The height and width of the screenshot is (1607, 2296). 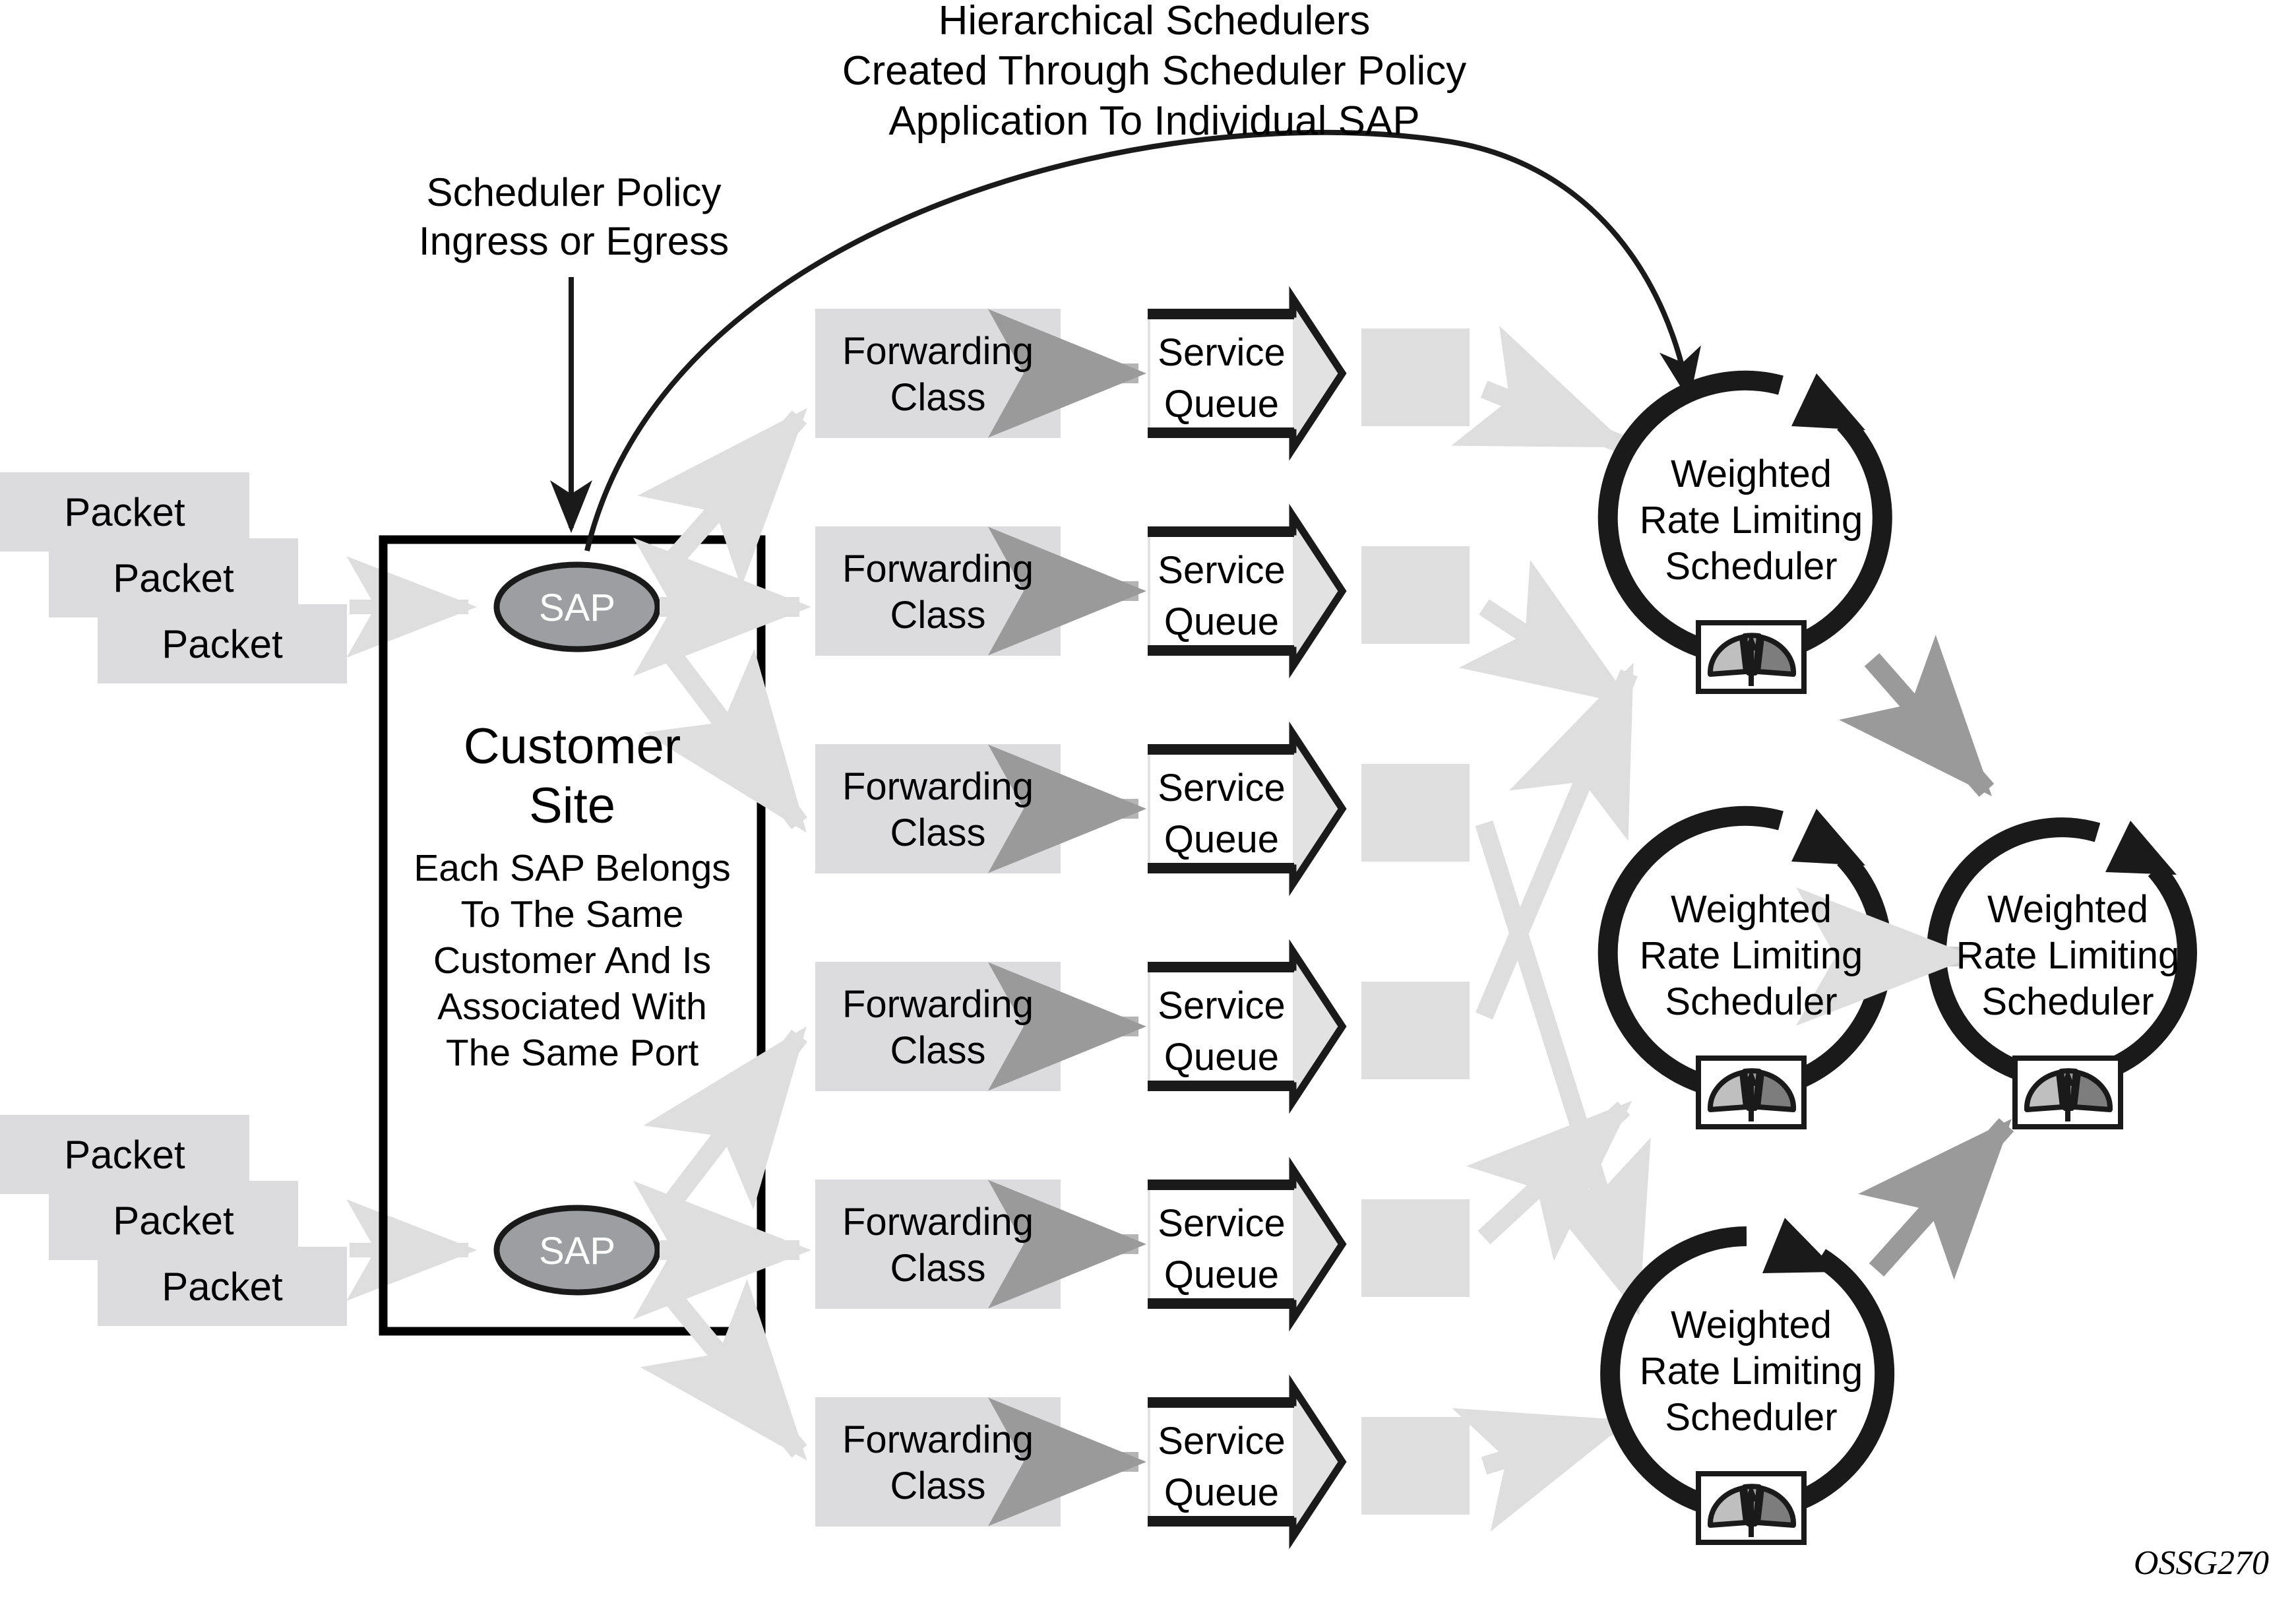 I want to click on gauge-icon-right-scheduler, so click(x=2067, y=1092).